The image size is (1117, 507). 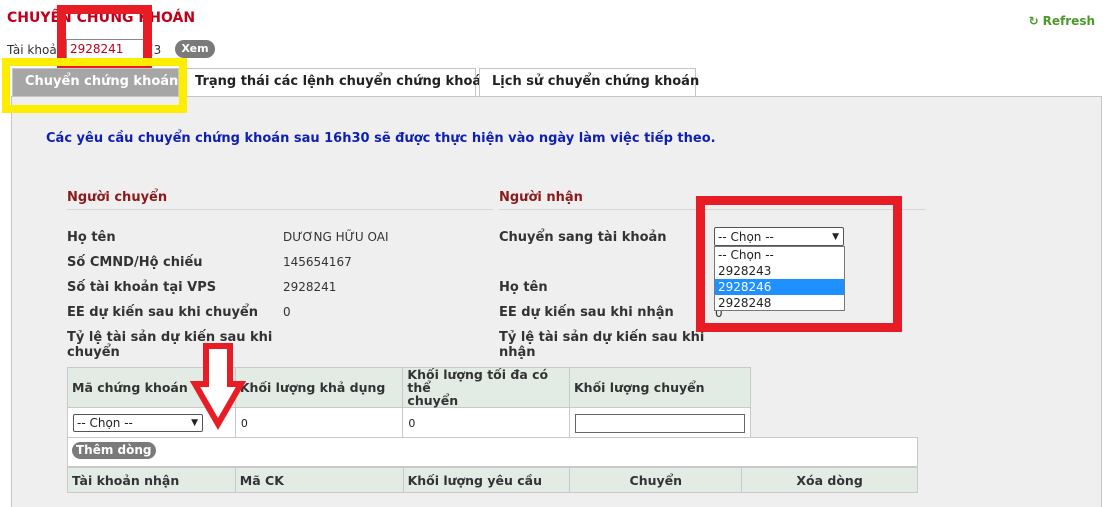 I want to click on sender-id-value: 145654167, so click(x=317, y=262).